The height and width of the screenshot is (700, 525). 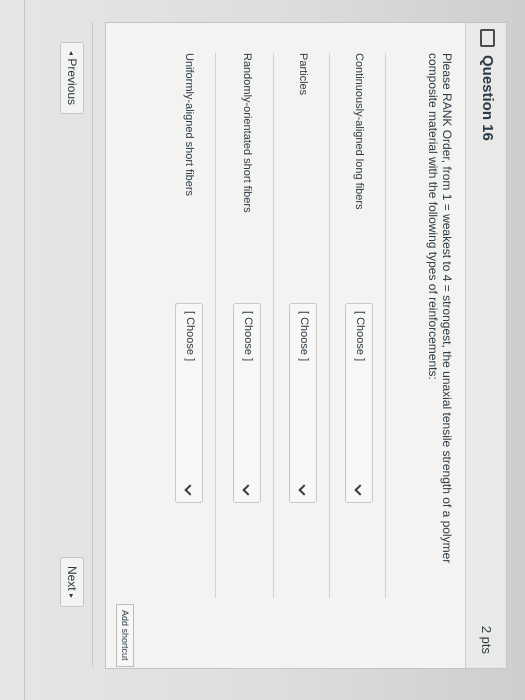 I want to click on question-header: Question 16 2 pts, so click(x=485, y=345).